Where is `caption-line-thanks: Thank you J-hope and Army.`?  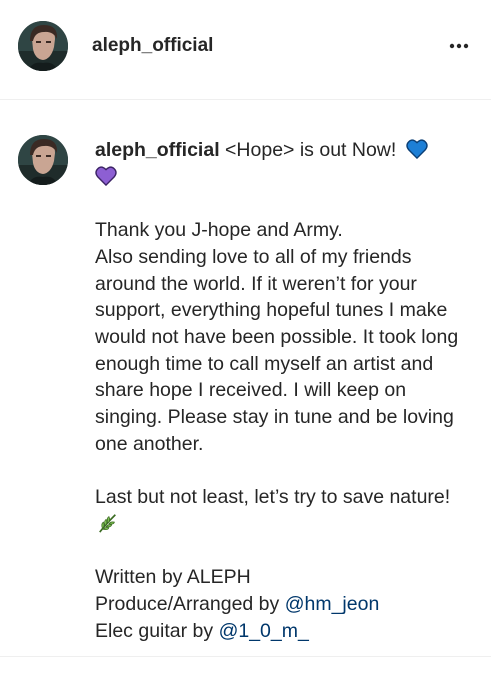 caption-line-thanks: Thank you J-hope and Army. is located at coordinates (219, 230).